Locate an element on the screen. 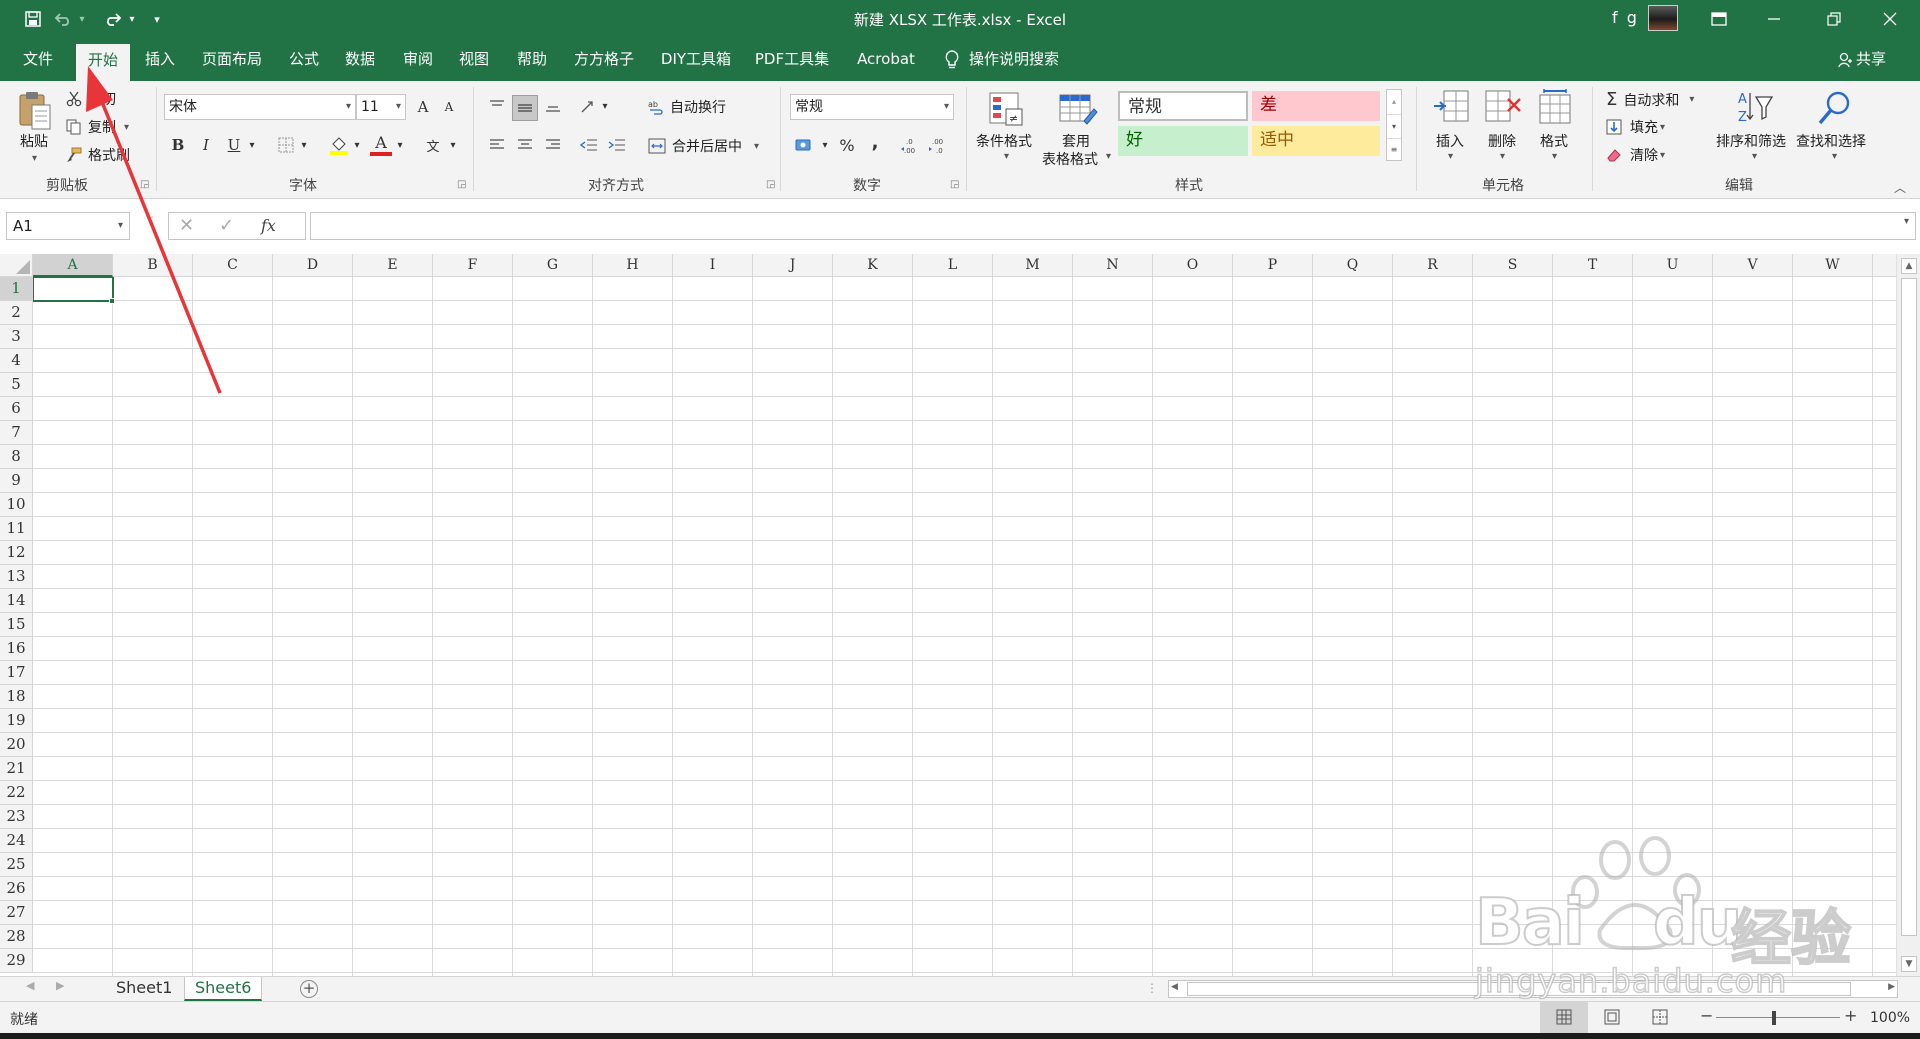  tab-review: 审阅 is located at coordinates (418, 59).